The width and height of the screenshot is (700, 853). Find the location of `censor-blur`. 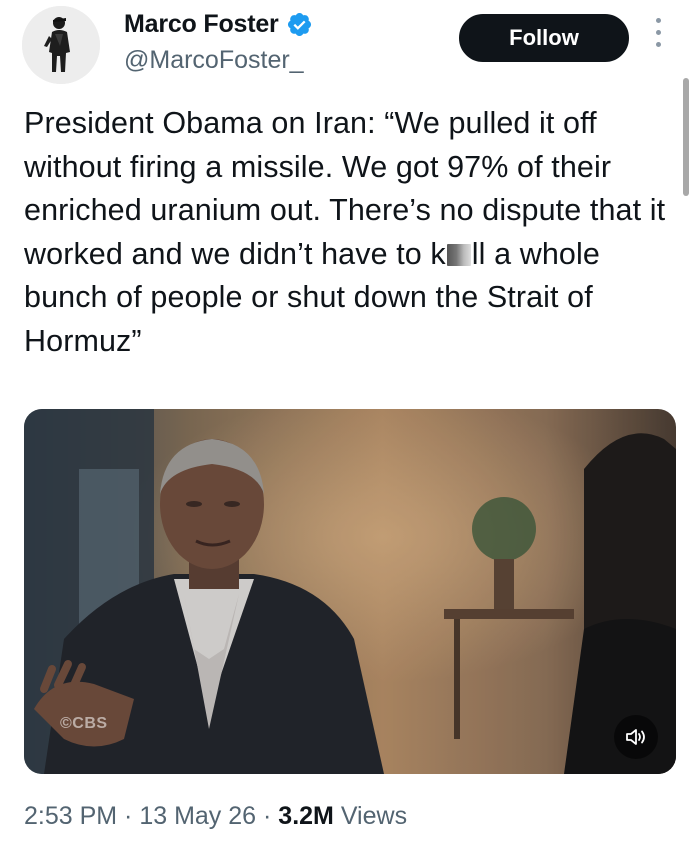

censor-blur is located at coordinates (458, 254).